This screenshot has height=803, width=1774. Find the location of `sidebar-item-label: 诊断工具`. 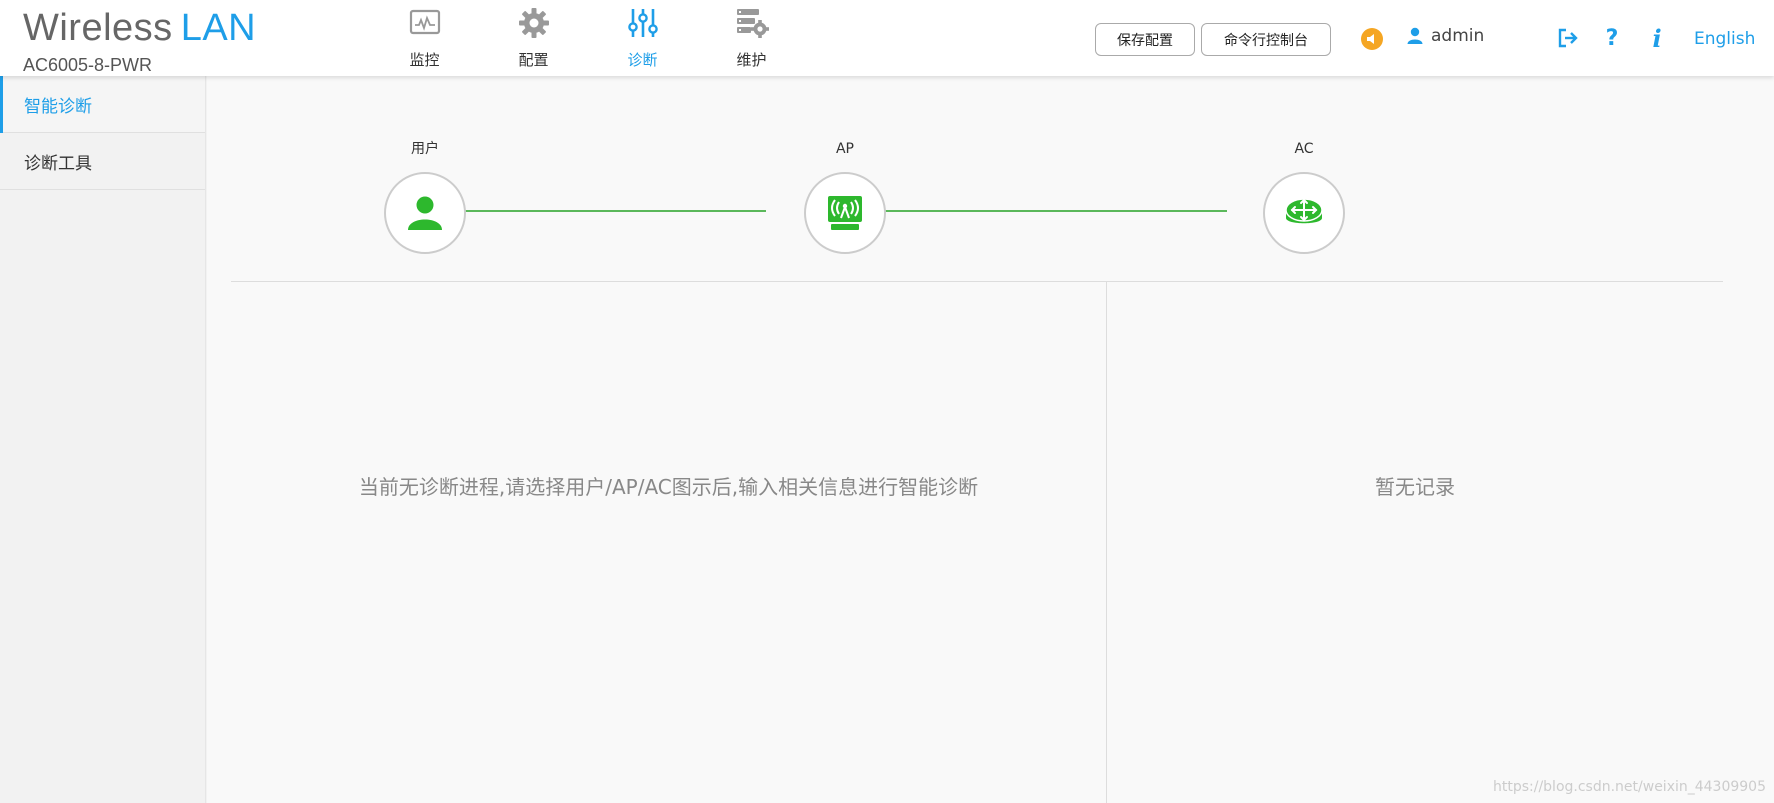

sidebar-item-label: 诊断工具 is located at coordinates (58, 163).